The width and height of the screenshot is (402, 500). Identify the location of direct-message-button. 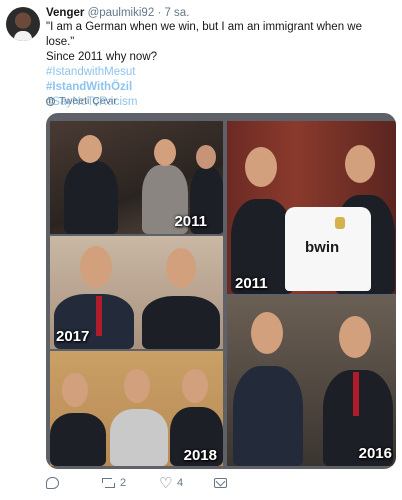
(220, 483).